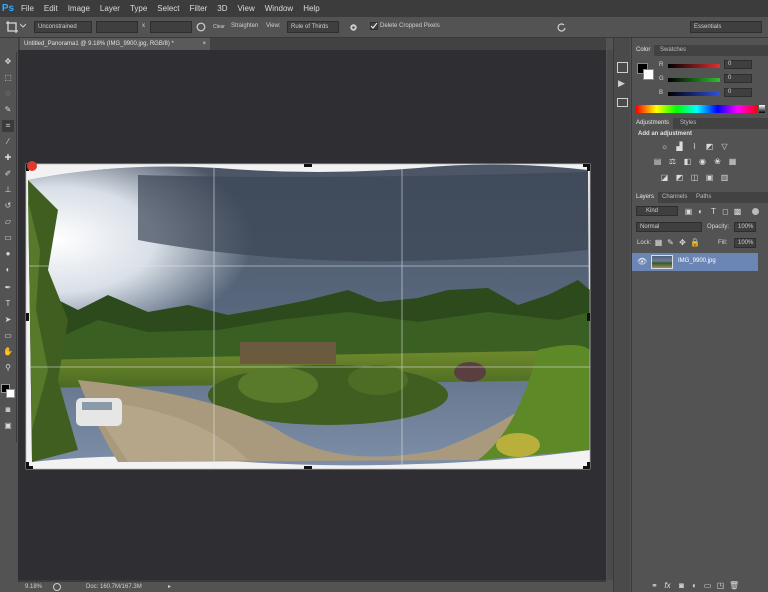  Describe the element at coordinates (657, 211) in the screenshot. I see `layer-filter-kind-select: Kind` at that location.